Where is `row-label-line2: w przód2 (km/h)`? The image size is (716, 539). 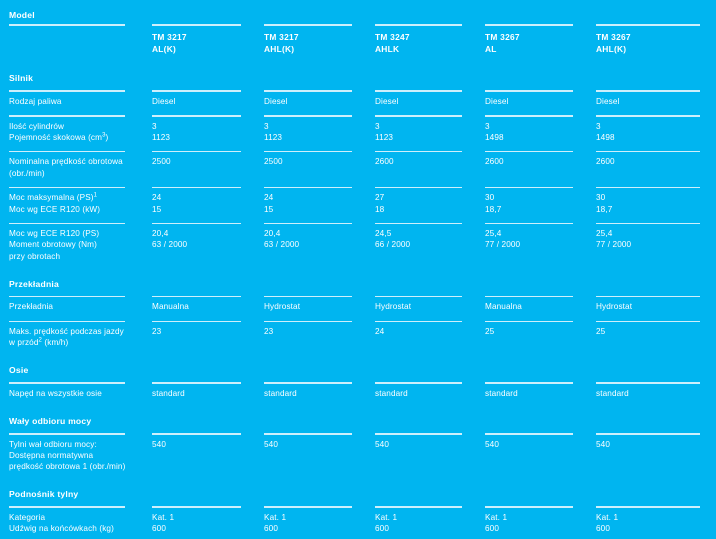
row-label-line2: w przód2 (km/h) is located at coordinates (72, 342).